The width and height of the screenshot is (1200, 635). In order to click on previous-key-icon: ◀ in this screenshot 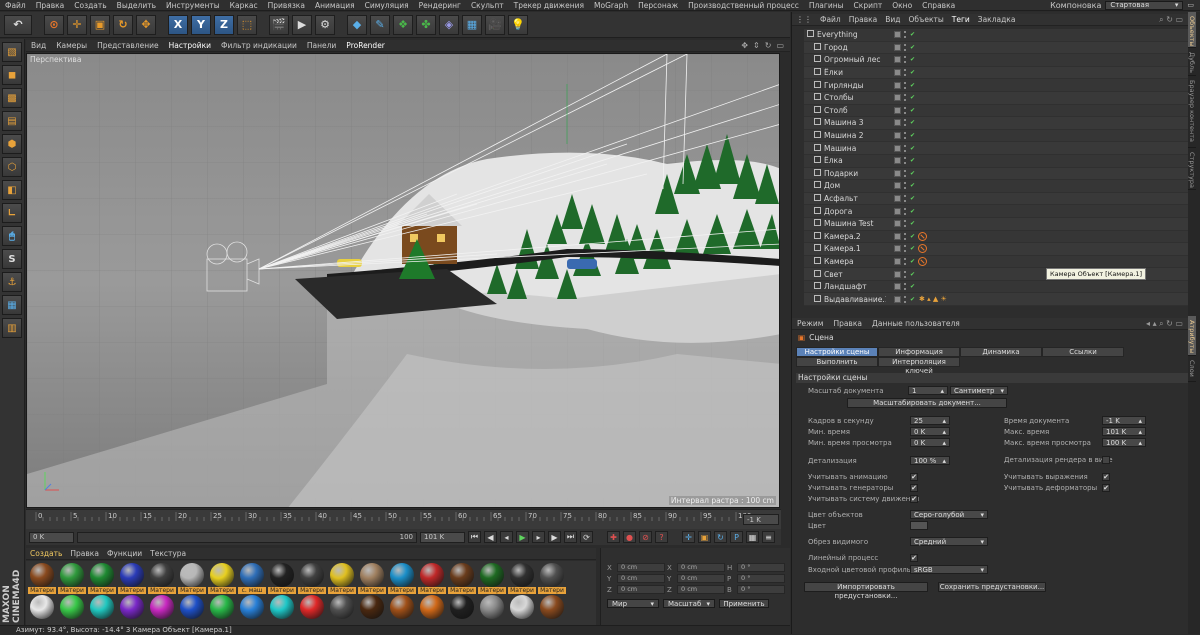, I will do `click(490, 537)`.